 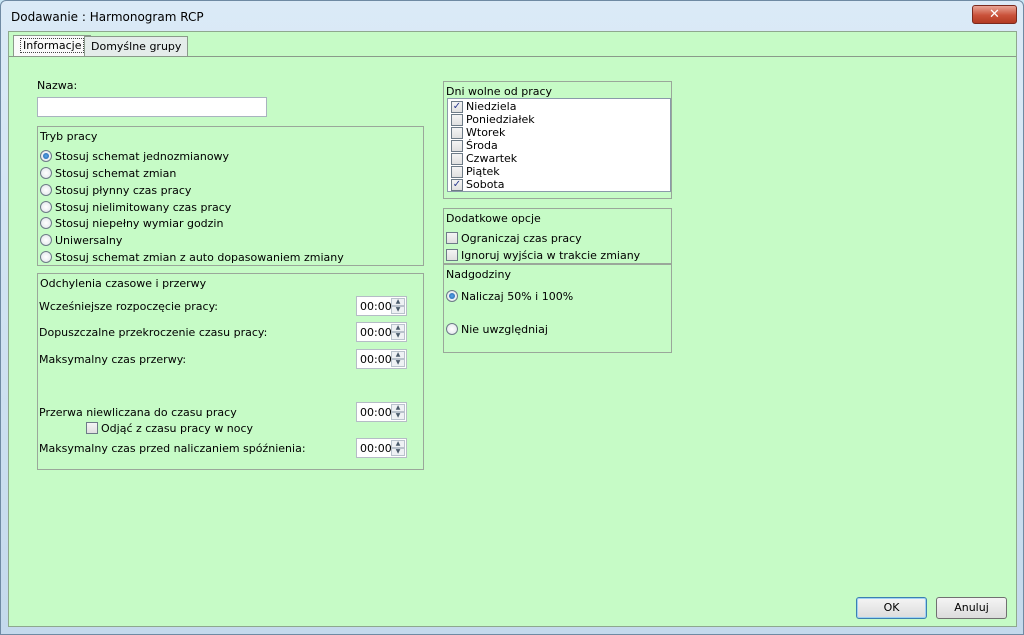 What do you see at coordinates (113, 359) in the screenshot?
I see `max-break-label: Maksymalny czas przerwy:` at bounding box center [113, 359].